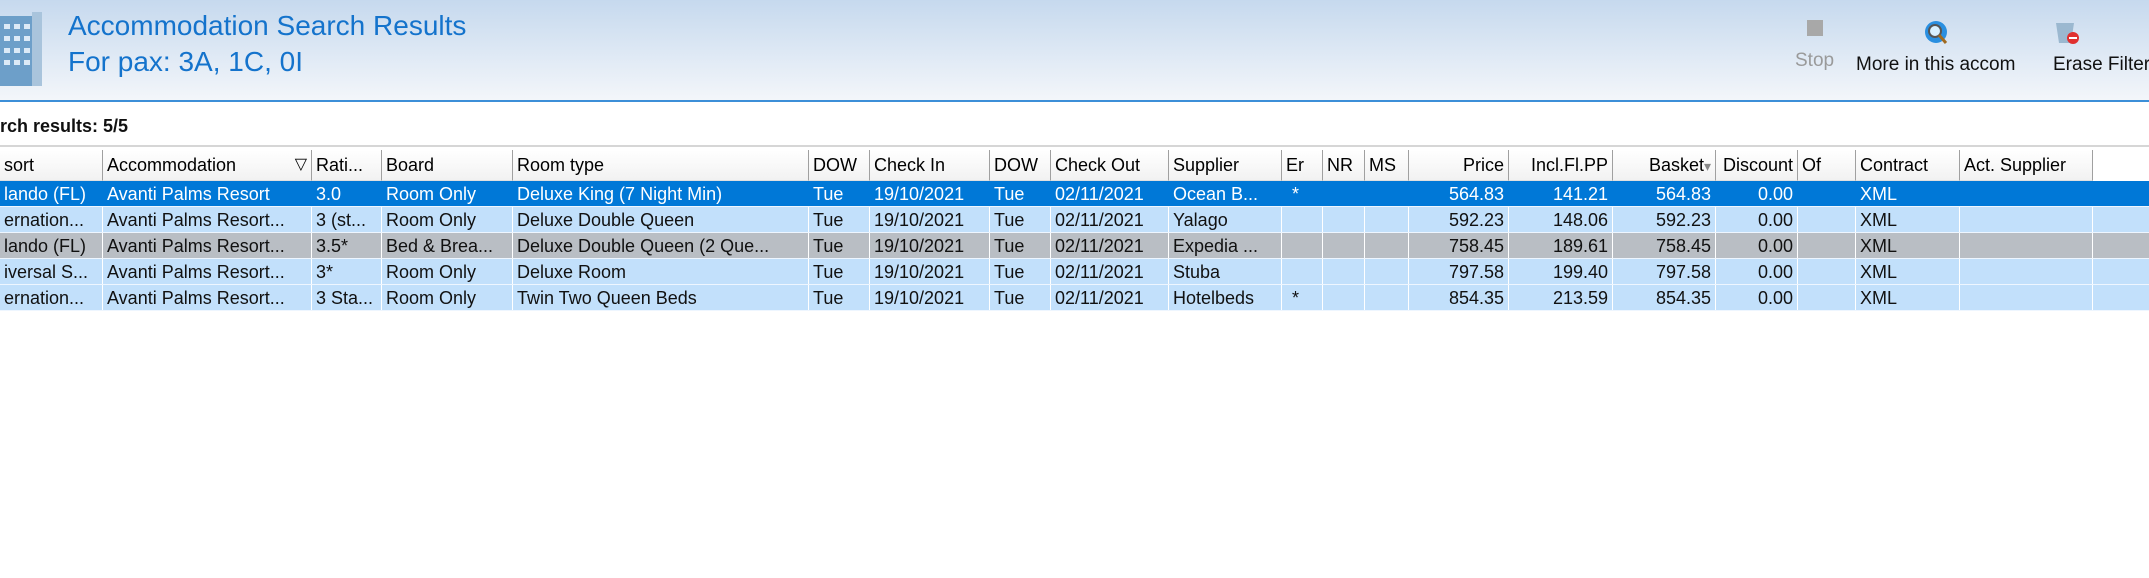 The height and width of the screenshot is (578, 2149). What do you see at coordinates (661, 271) in the screenshot?
I see `cell-room-type: Deluxe Room` at bounding box center [661, 271].